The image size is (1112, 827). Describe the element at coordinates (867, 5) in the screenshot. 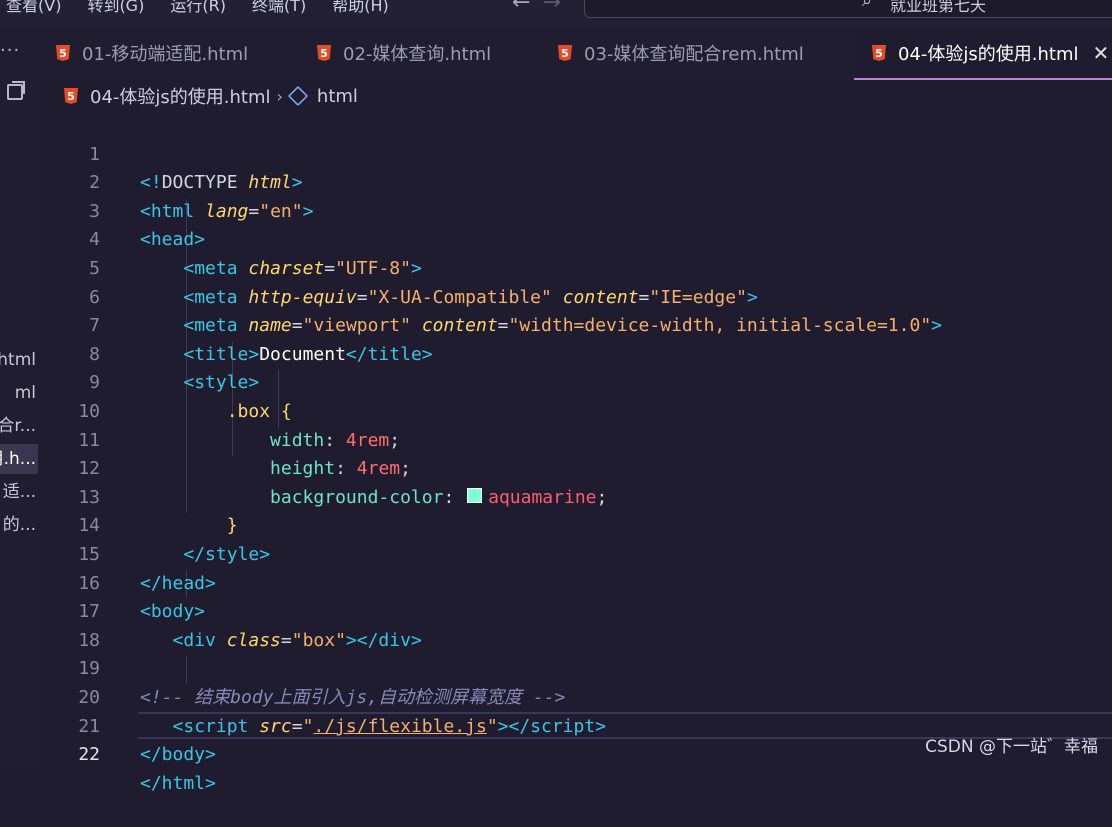

I see `search-icon: ⌕` at that location.